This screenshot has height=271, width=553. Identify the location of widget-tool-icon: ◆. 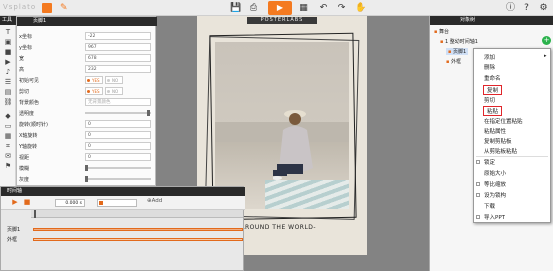
(8, 116).